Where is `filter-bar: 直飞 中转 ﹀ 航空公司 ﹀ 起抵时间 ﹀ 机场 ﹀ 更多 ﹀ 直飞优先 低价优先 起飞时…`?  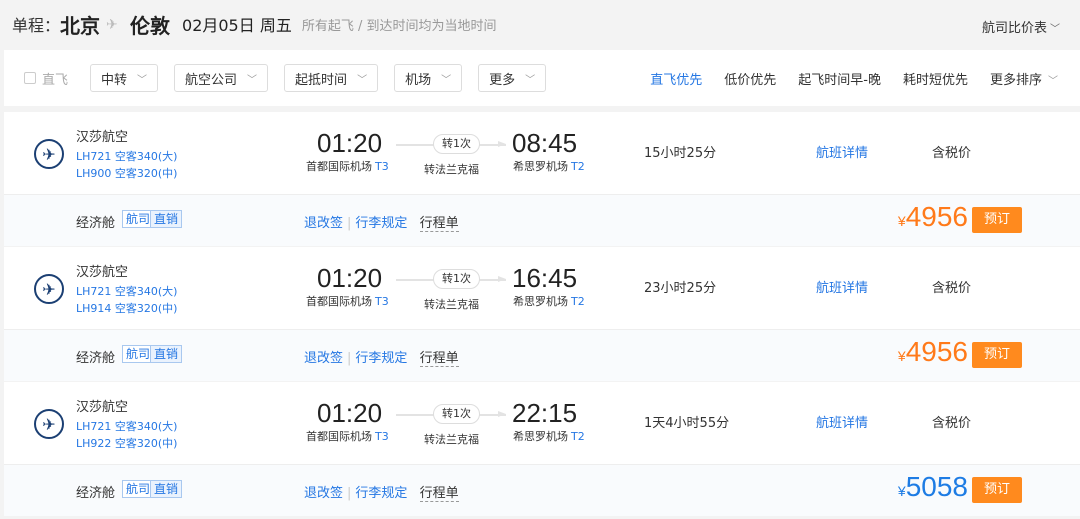 filter-bar: 直飞 中转 ﹀ 航空公司 ﹀ 起抵时间 ﹀ 机场 ﹀ 更多 ﹀ 直飞优先 低价优先 起飞时… is located at coordinates (542, 78).